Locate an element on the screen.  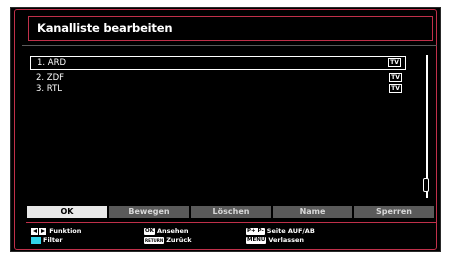
return-key-icon: RETURN is located at coordinates (154, 240).